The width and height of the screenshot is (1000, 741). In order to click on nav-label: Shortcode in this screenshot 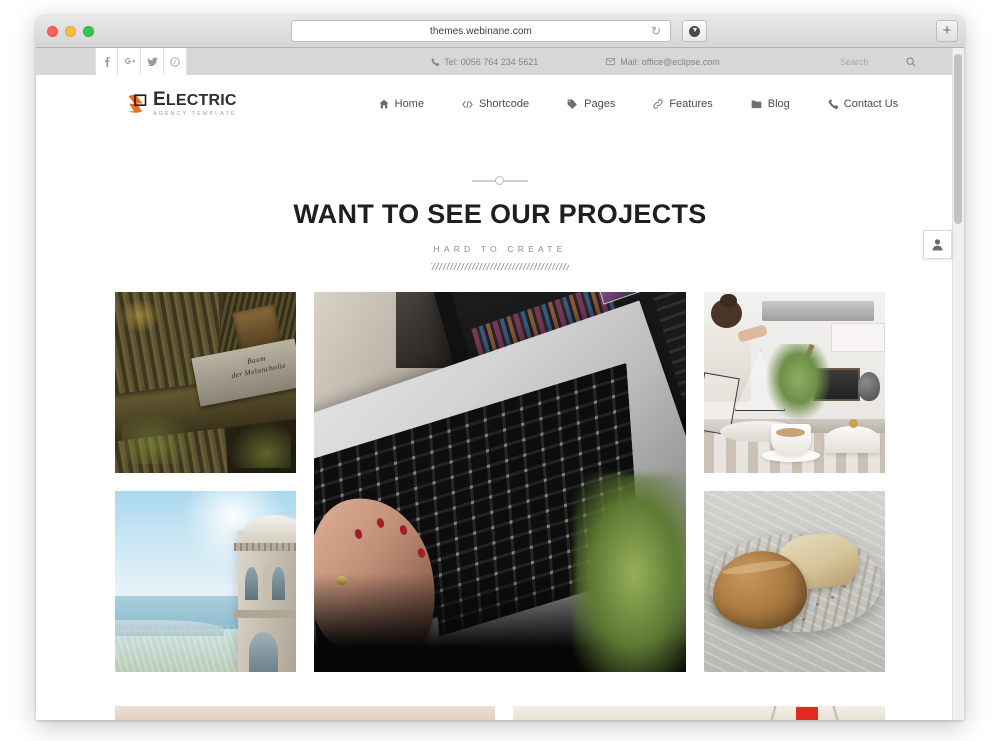, I will do `click(504, 104)`.